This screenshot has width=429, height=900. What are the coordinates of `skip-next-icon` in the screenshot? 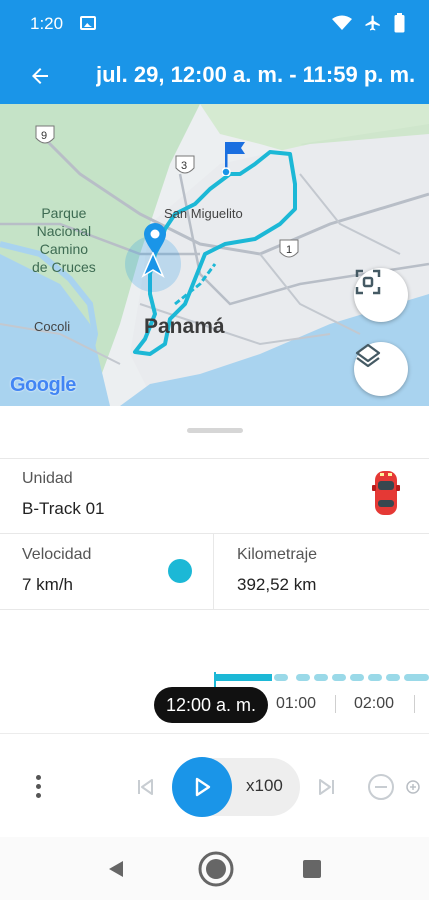 It's located at (326, 787).